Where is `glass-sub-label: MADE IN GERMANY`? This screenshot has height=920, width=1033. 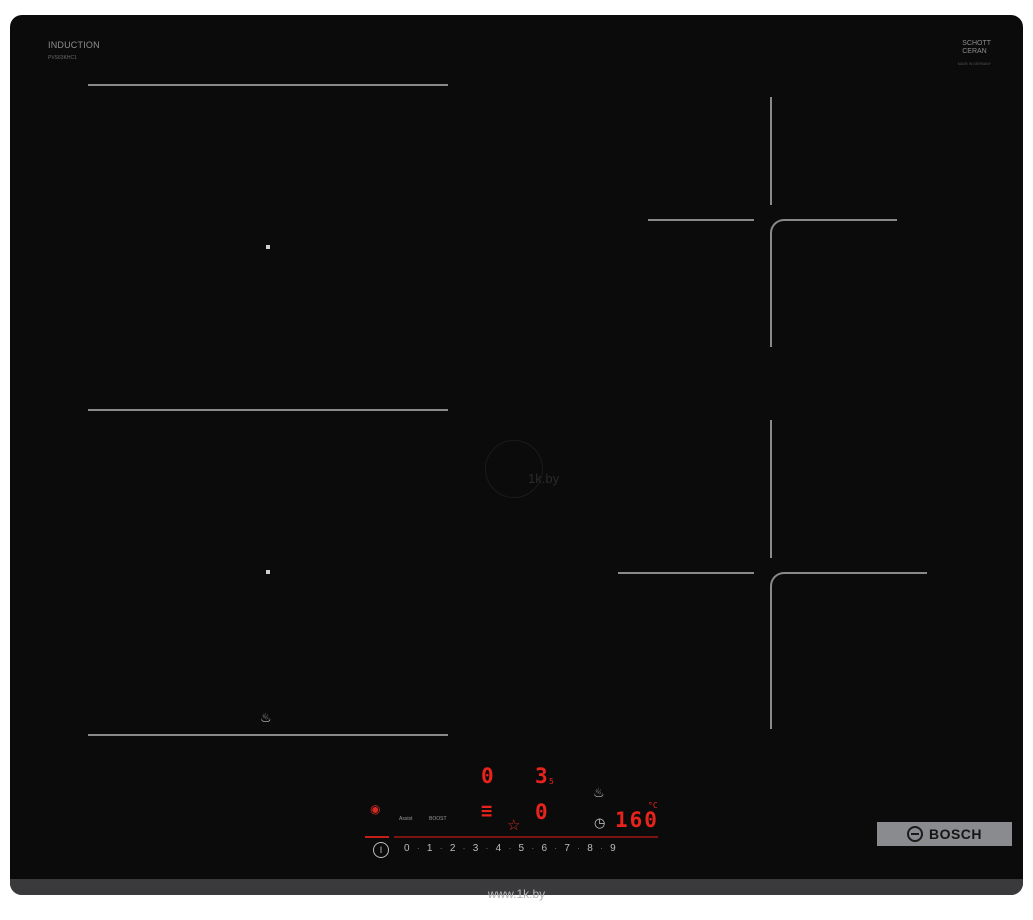
glass-sub-label: MADE IN GERMANY is located at coordinates (974, 64).